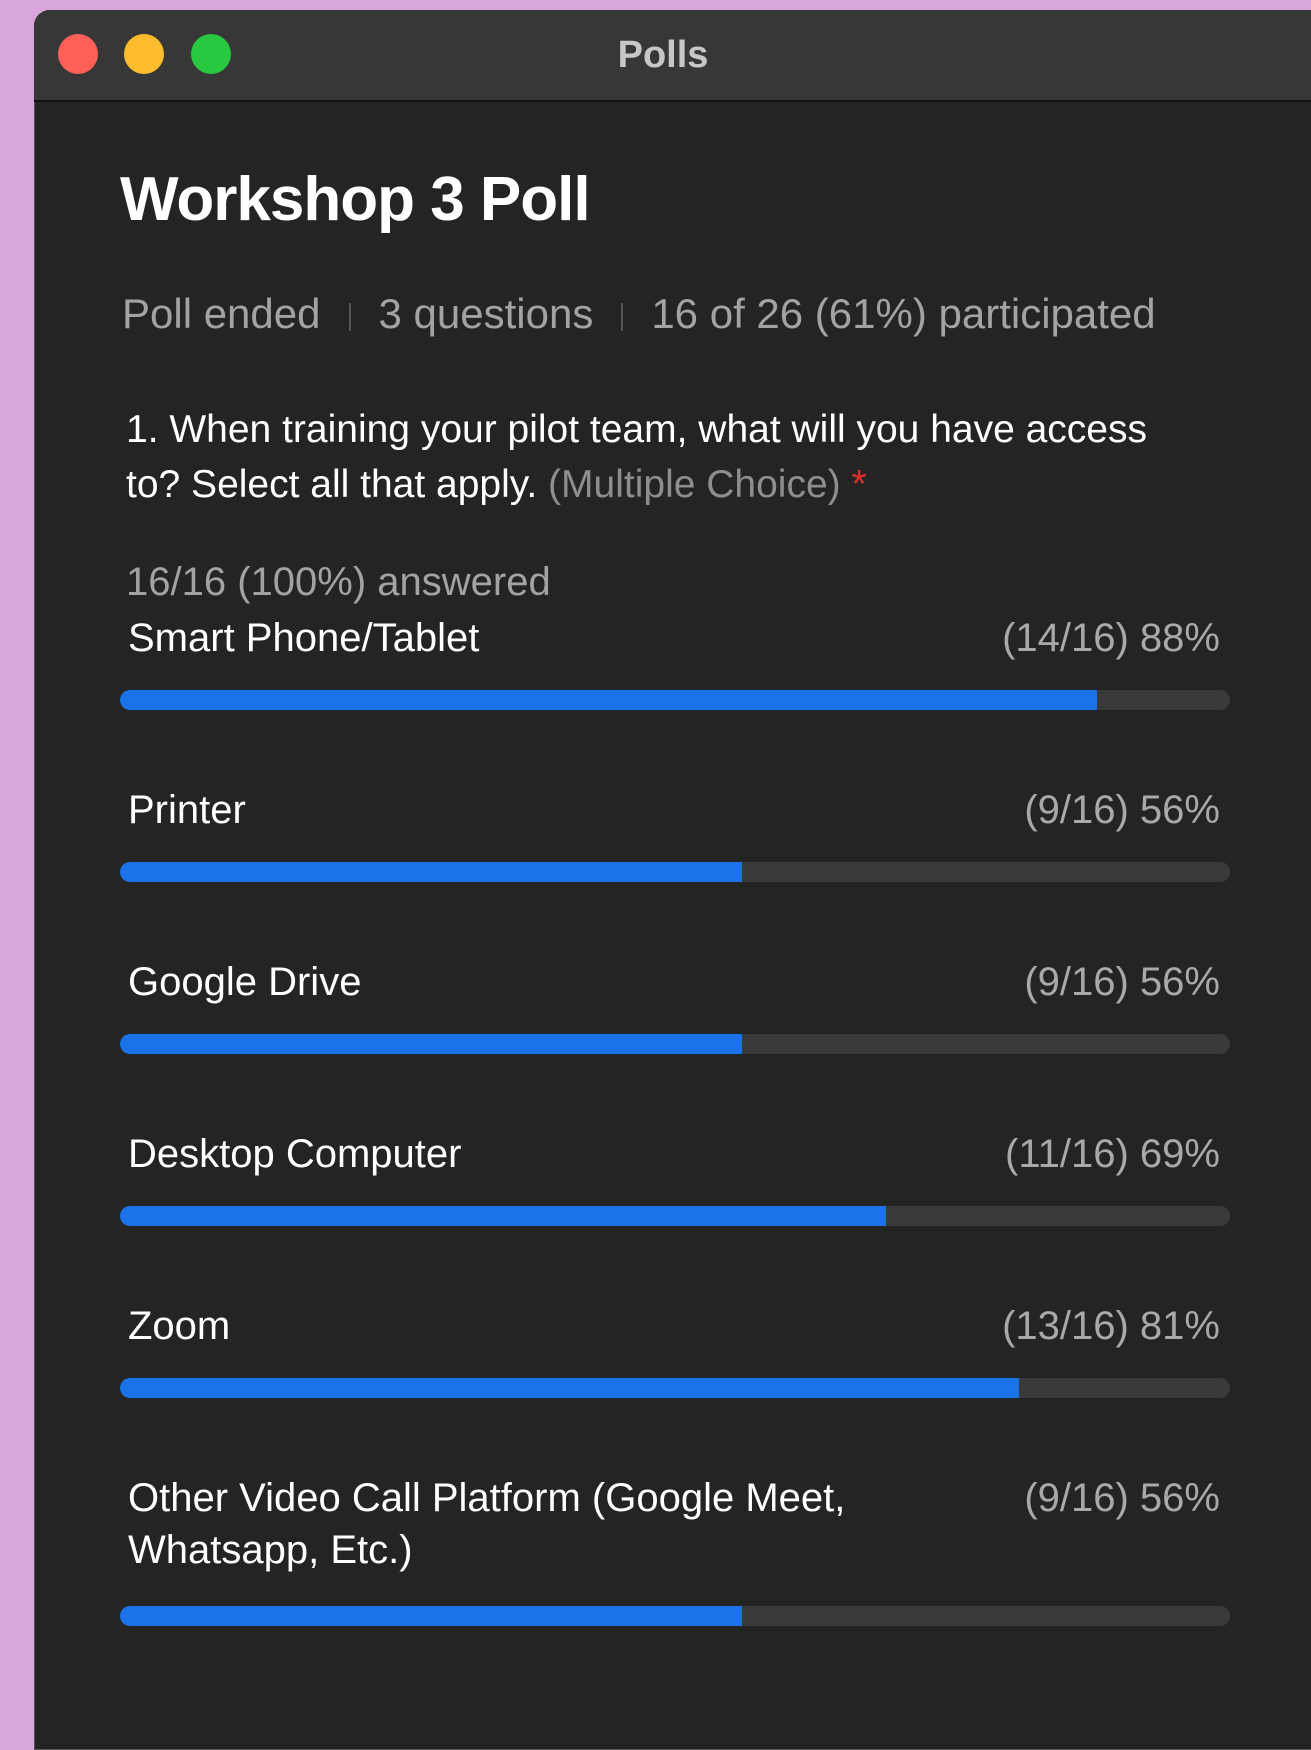  What do you see at coordinates (1111, 638) in the screenshot?
I see `option-count: (14/16) 88%` at bounding box center [1111, 638].